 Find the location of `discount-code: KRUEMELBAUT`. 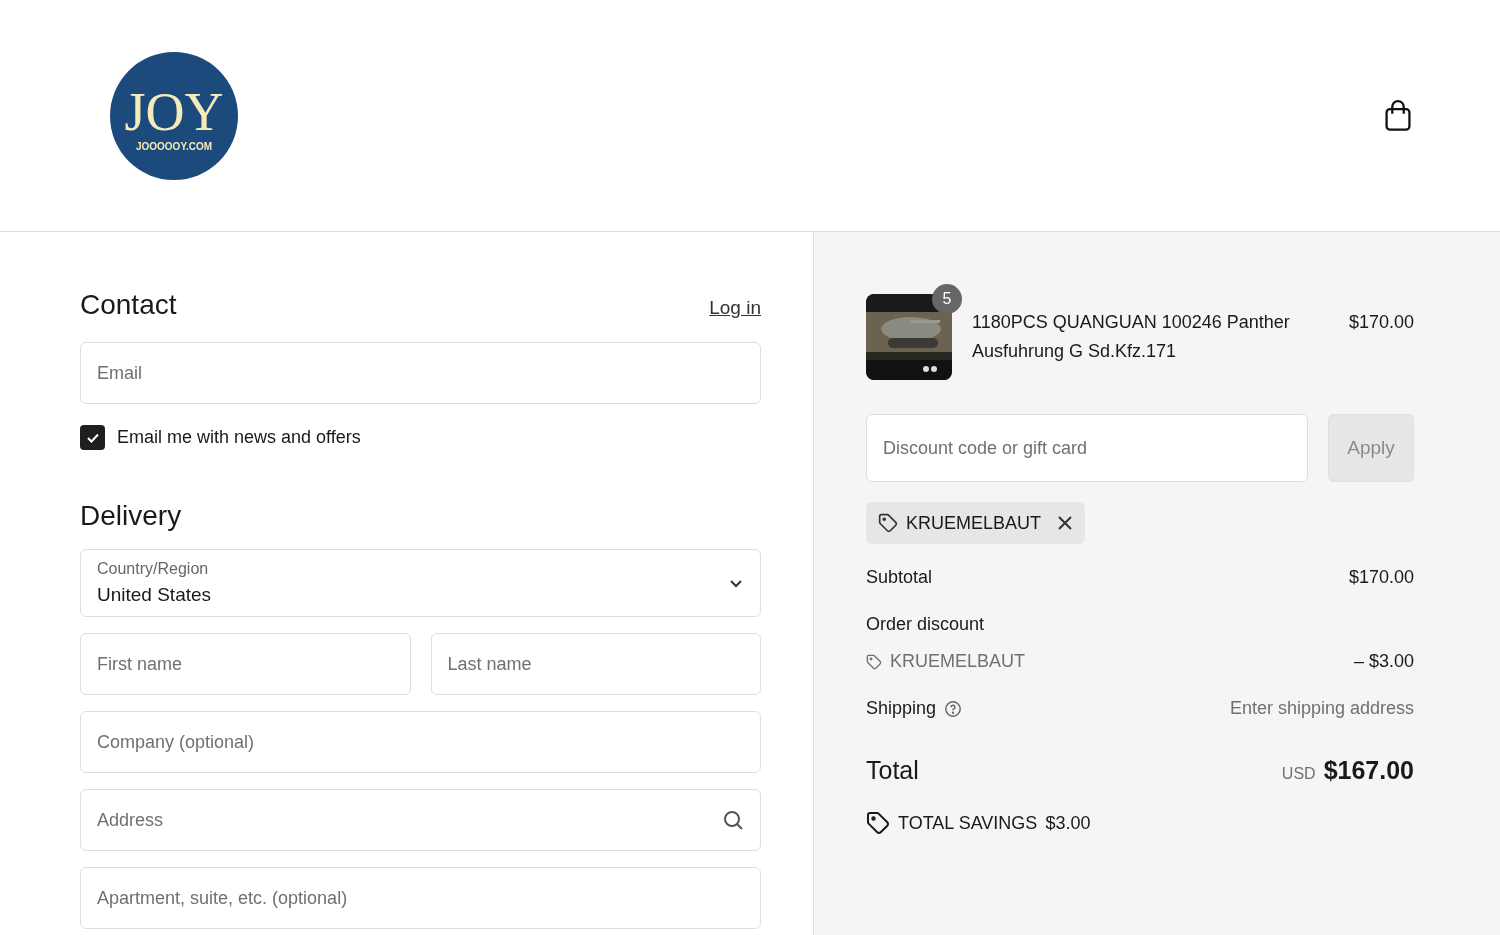

discount-code: KRUEMELBAUT is located at coordinates (974, 523).